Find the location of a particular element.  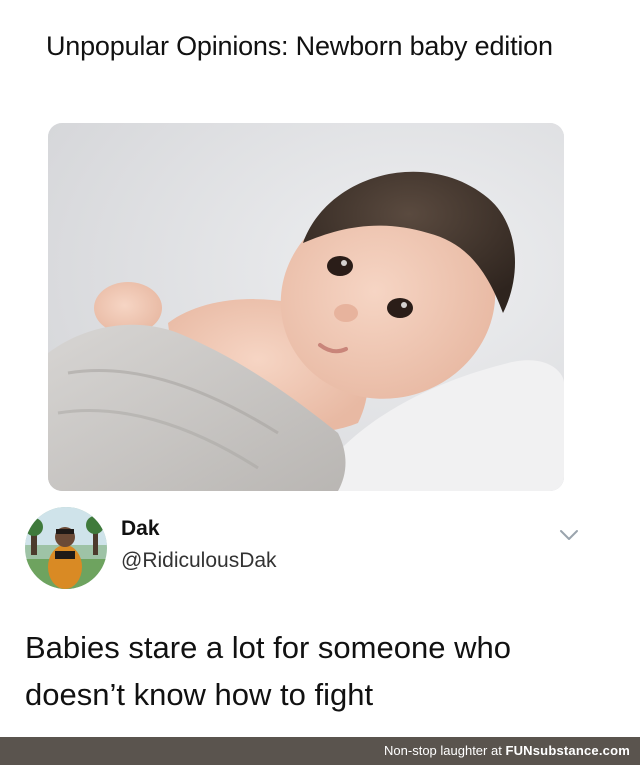

footer-credit: Non-stop laughter at FUNsubstance.com is located at coordinates (507, 750).